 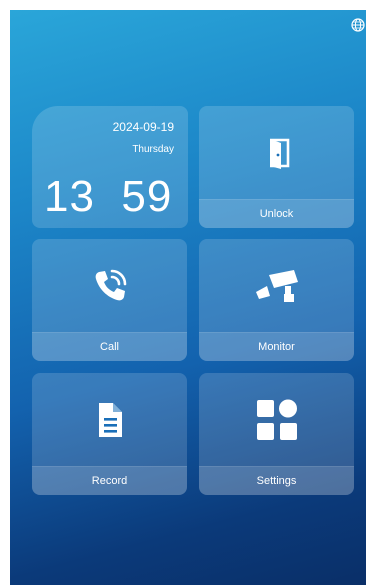 I want to click on unlock-icon-area, so click(x=276, y=153).